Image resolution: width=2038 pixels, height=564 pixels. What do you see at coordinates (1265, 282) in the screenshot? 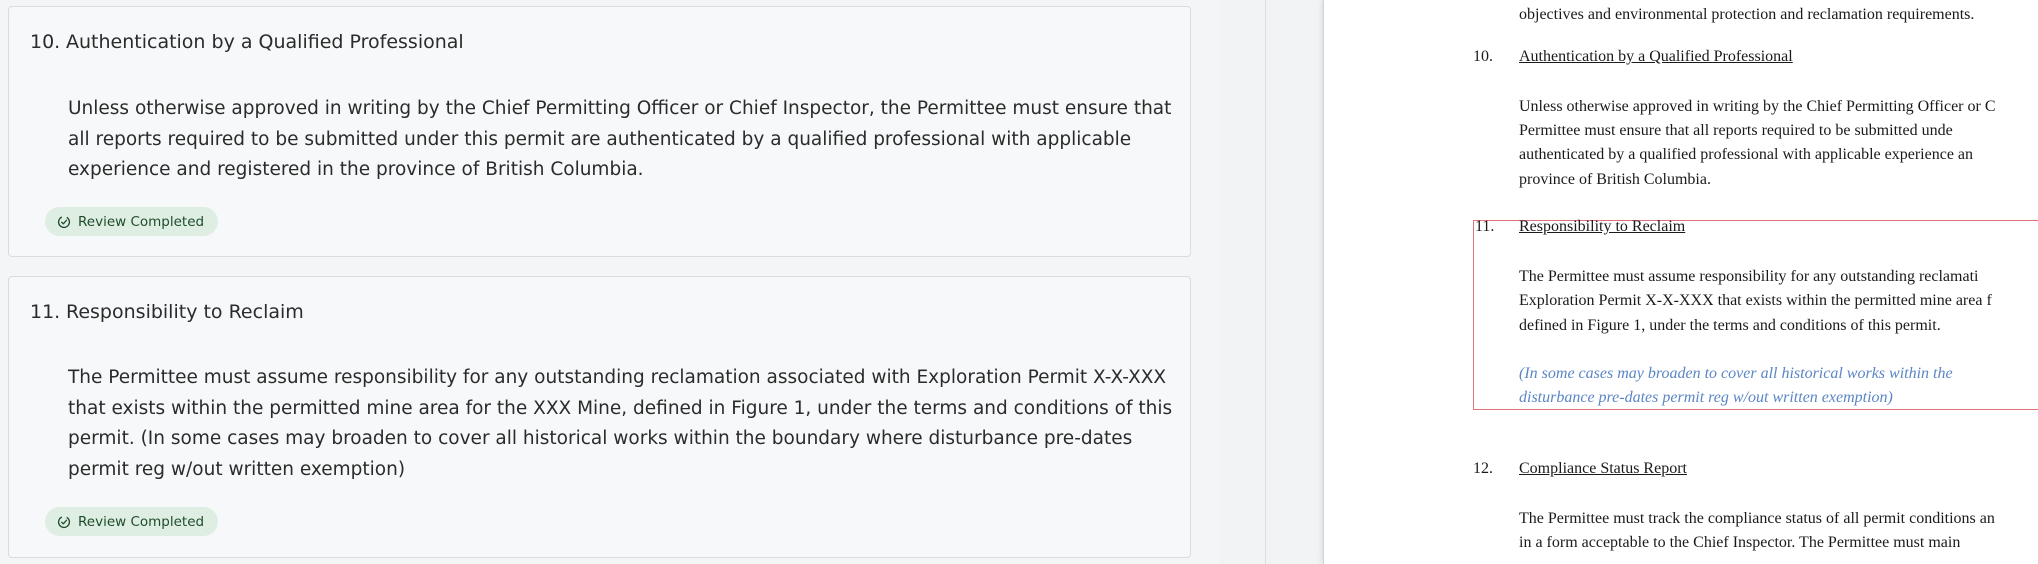
I see `pane-divider` at bounding box center [1265, 282].